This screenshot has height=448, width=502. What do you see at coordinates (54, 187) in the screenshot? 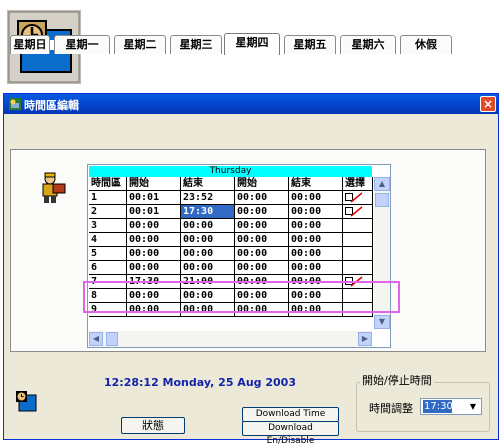
I see `worker-icon` at bounding box center [54, 187].